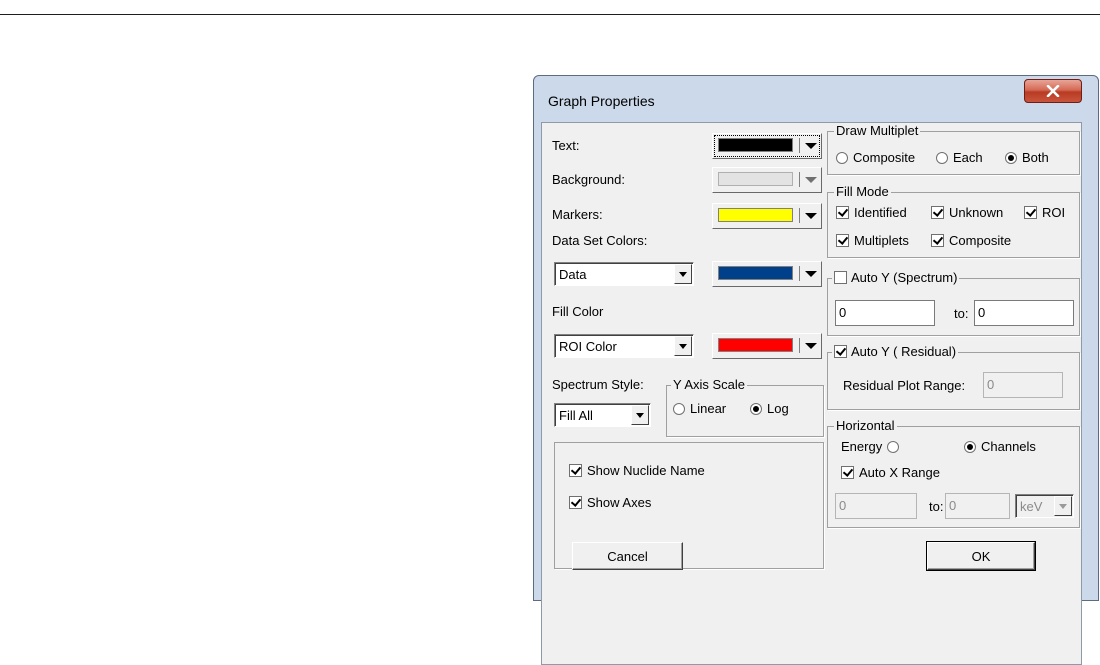  I want to click on show-nuclide-name-checkbox, so click(575, 470).